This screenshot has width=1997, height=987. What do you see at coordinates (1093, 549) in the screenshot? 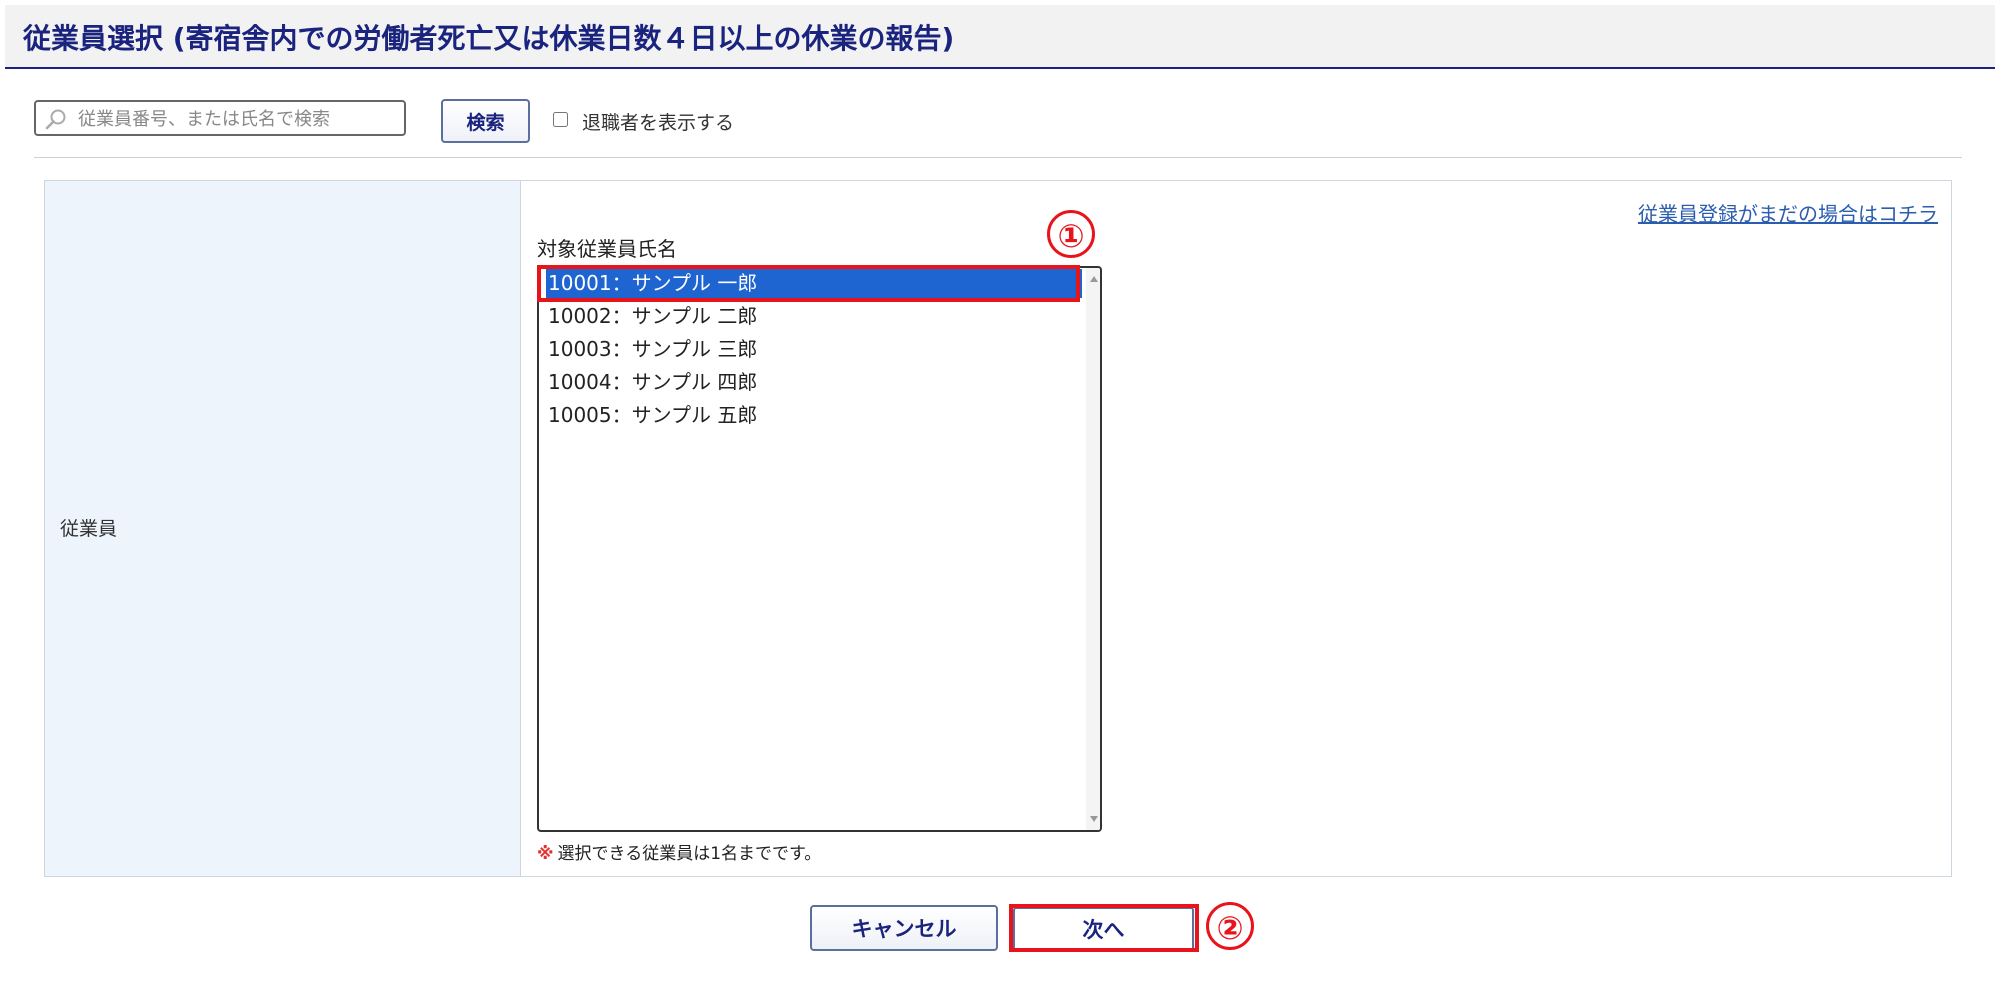
I see `listbox-scrollbar` at bounding box center [1093, 549].